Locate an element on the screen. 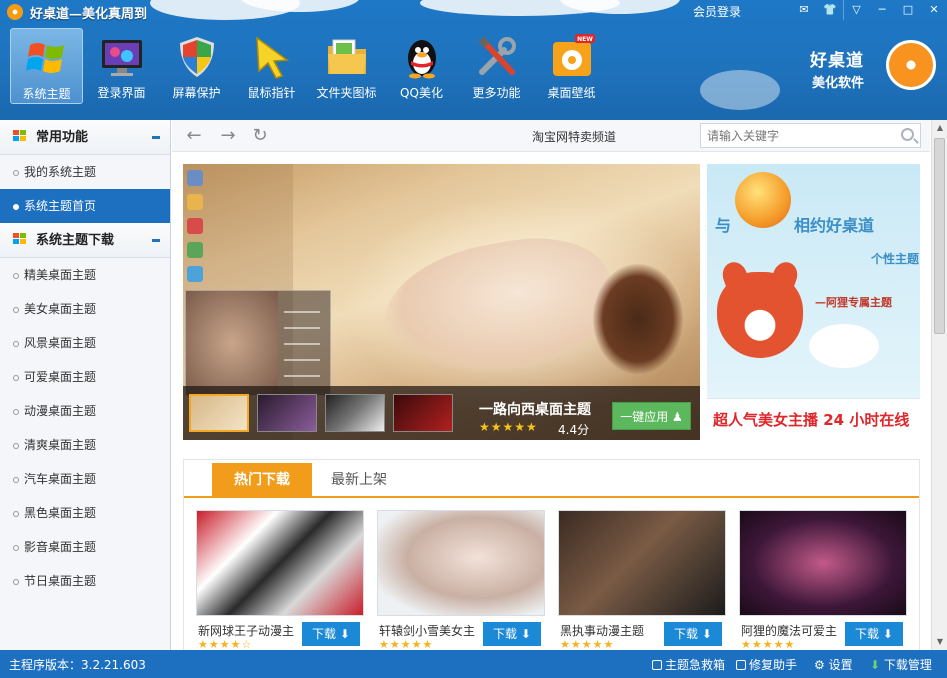 The width and height of the screenshot is (947, 678). search-icon is located at coordinates (907, 134).